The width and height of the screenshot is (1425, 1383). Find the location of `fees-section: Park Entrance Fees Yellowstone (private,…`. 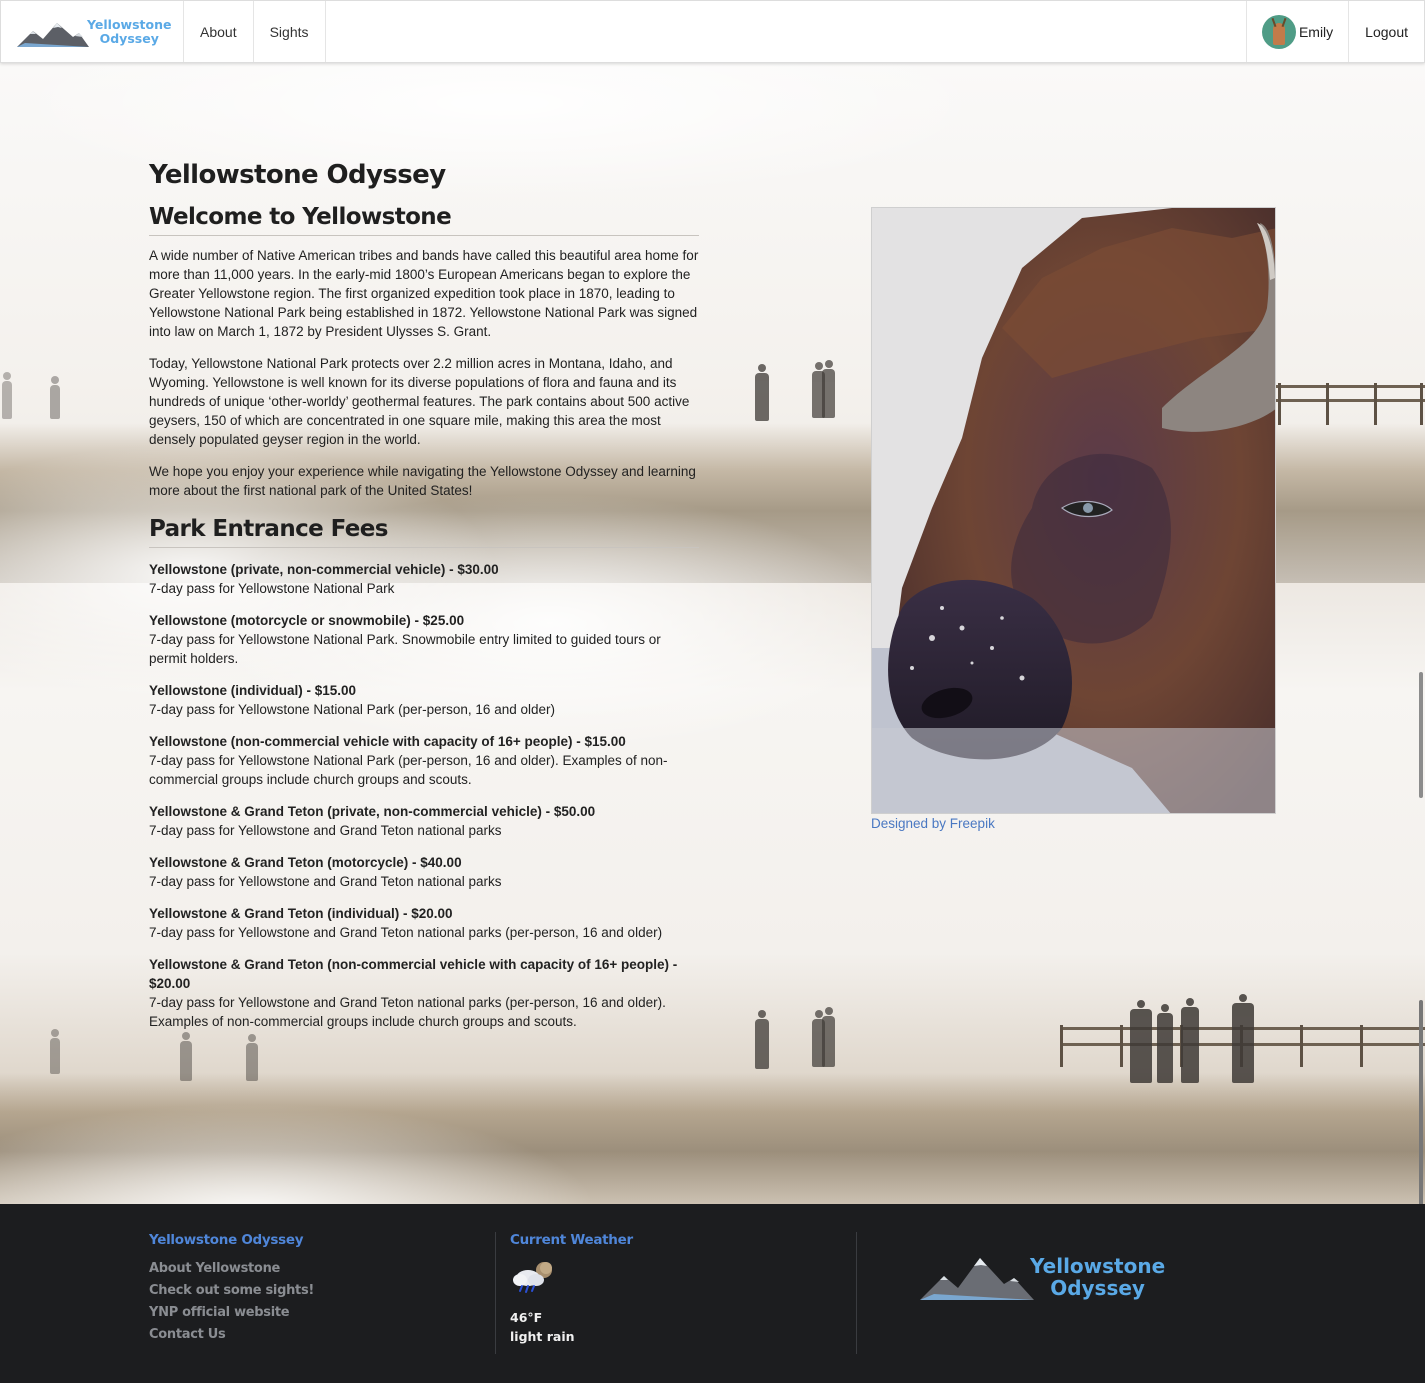

fees-section: Park Entrance Fees Yellowstone (private,… is located at coordinates (424, 772).